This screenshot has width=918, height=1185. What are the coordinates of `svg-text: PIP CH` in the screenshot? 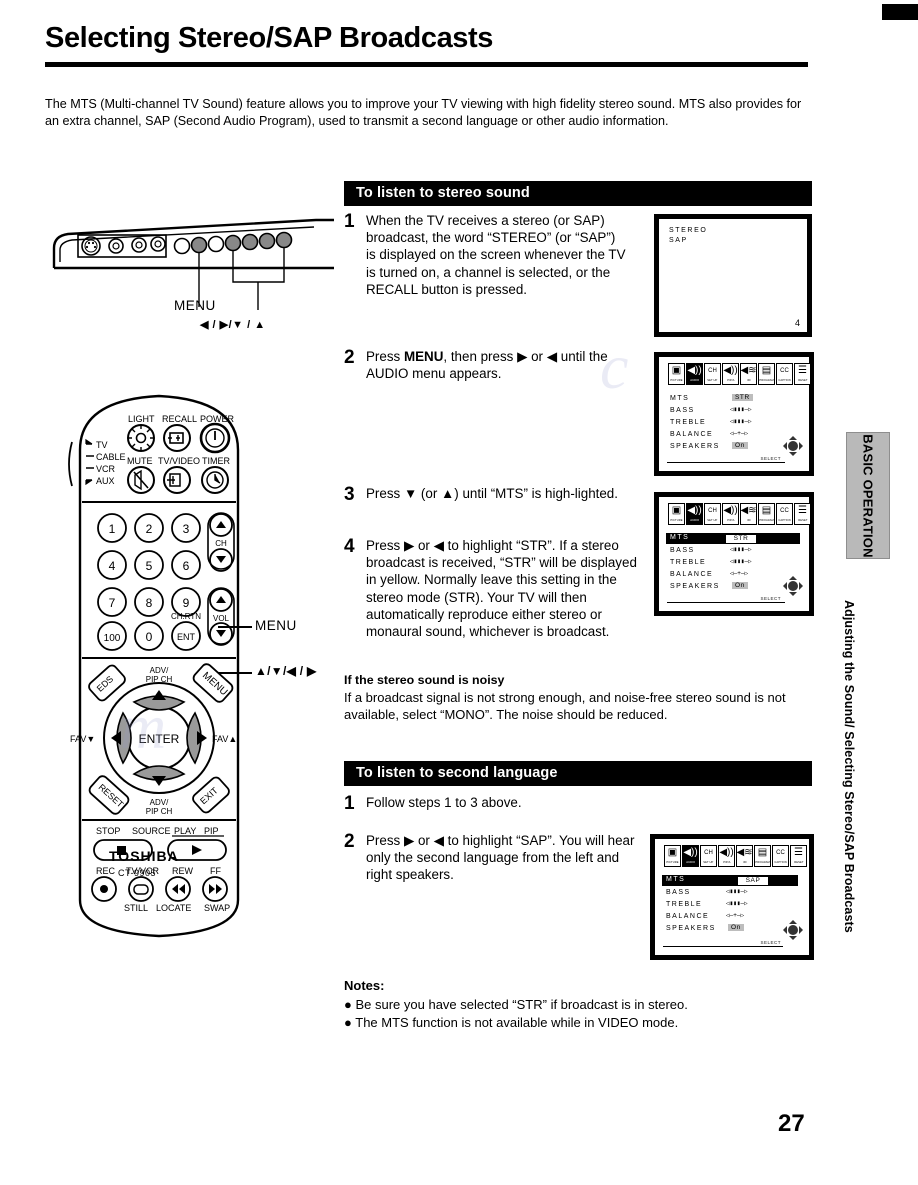 It's located at (159, 811).